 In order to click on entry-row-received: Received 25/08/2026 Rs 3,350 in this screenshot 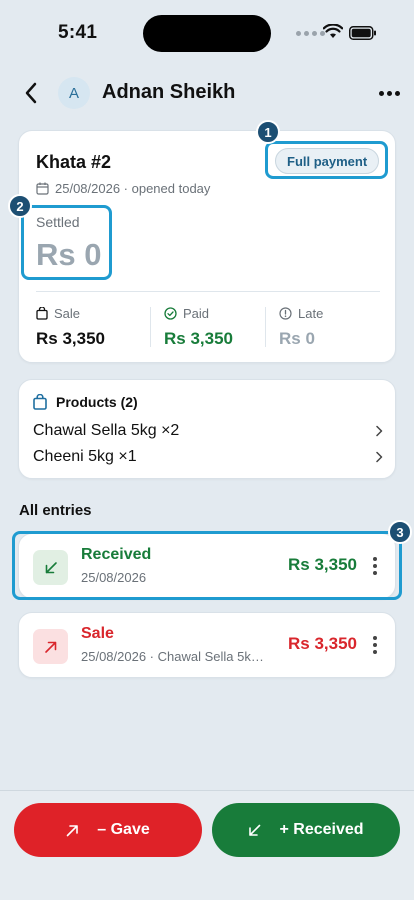, I will do `click(207, 566)`.